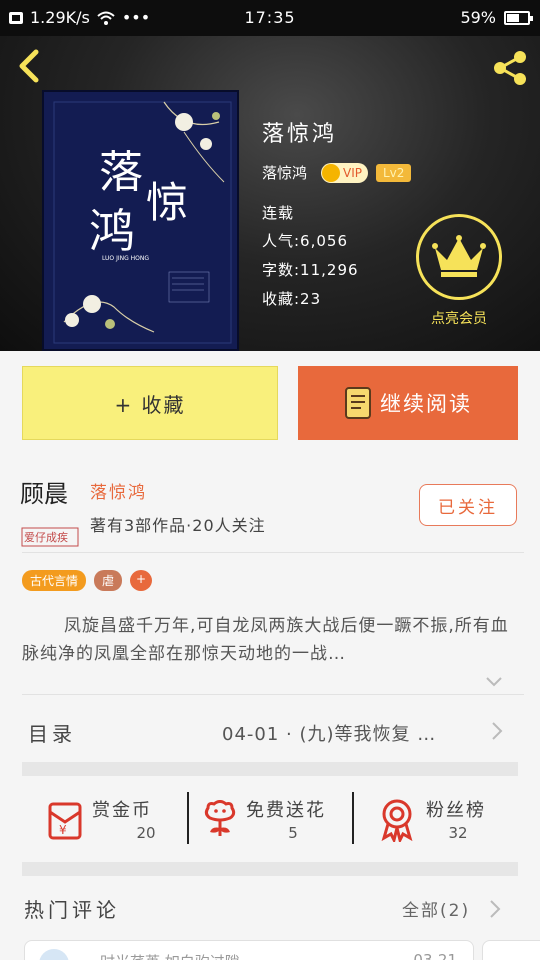  Describe the element at coordinates (141, 580) in the screenshot. I see `add-tag-button: +` at that location.